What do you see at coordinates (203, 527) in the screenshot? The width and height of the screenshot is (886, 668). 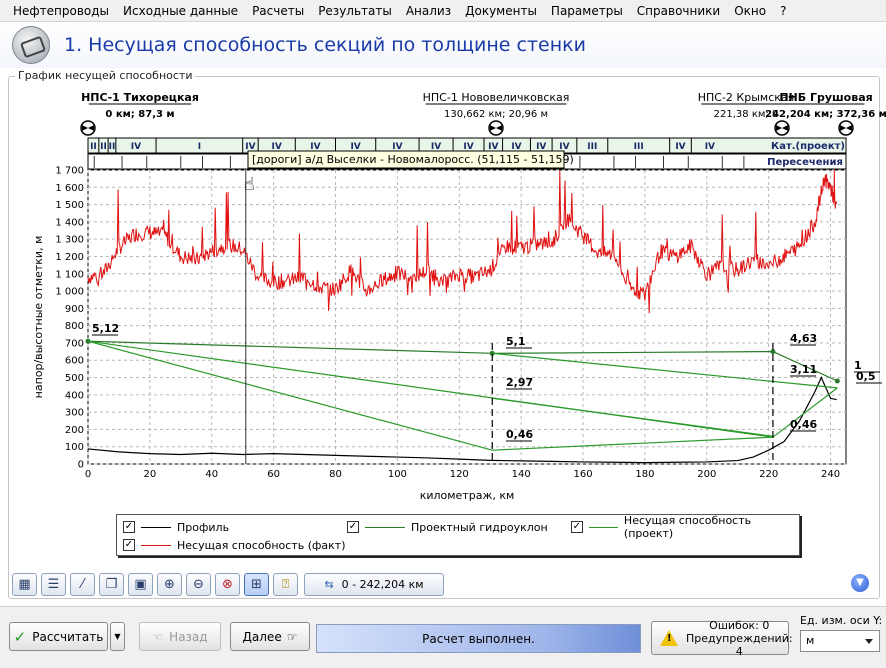 I see `legend-label: Профиль` at bounding box center [203, 527].